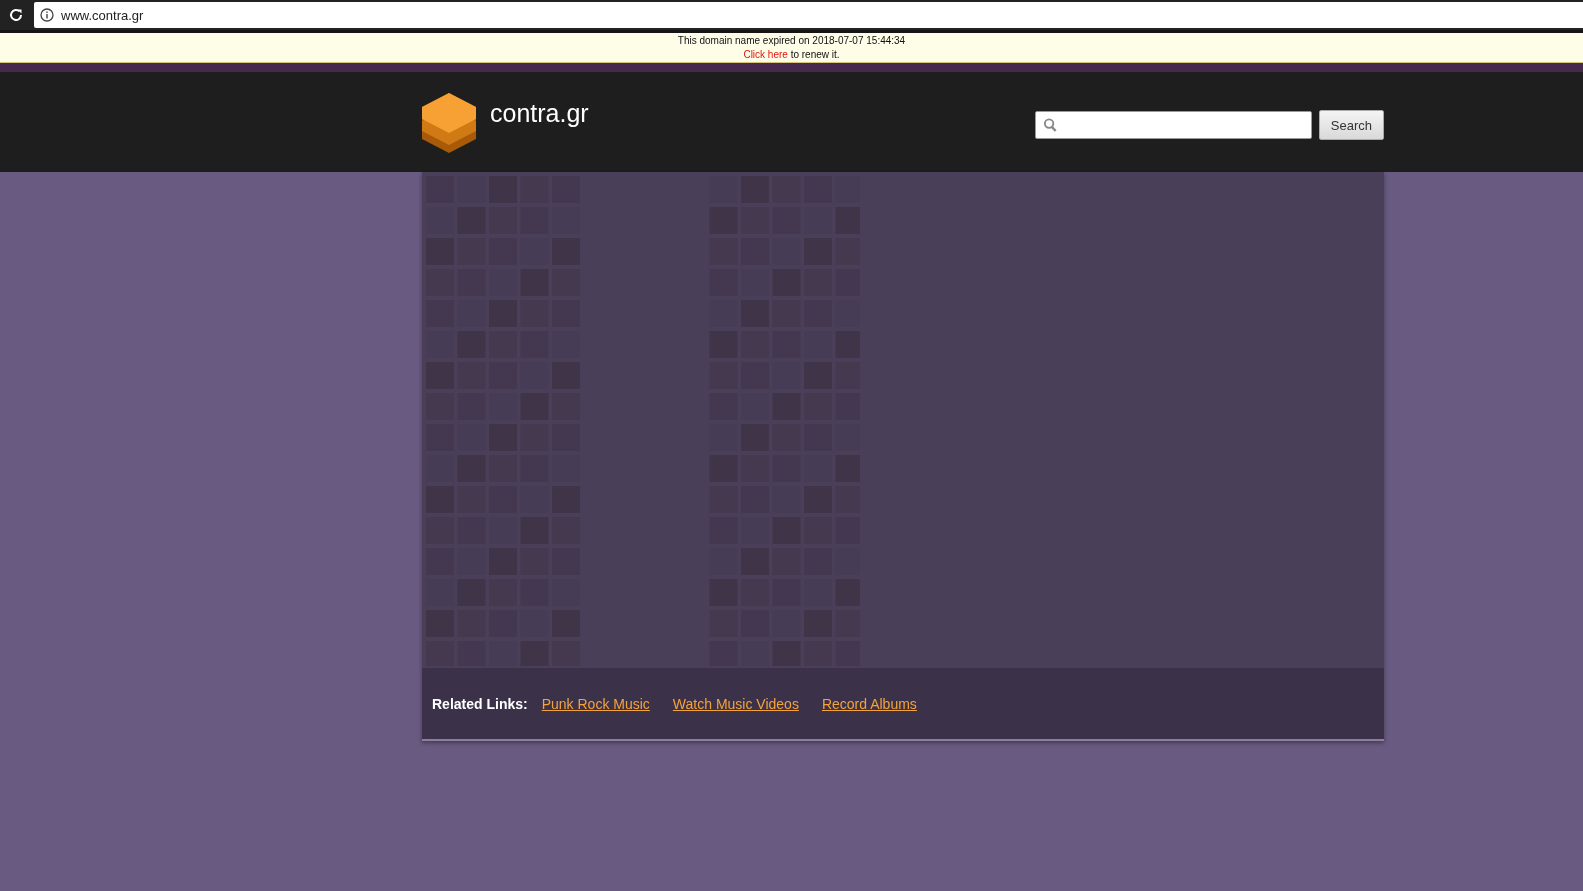  I want to click on related-link: Punk Rock Music, so click(595, 703).